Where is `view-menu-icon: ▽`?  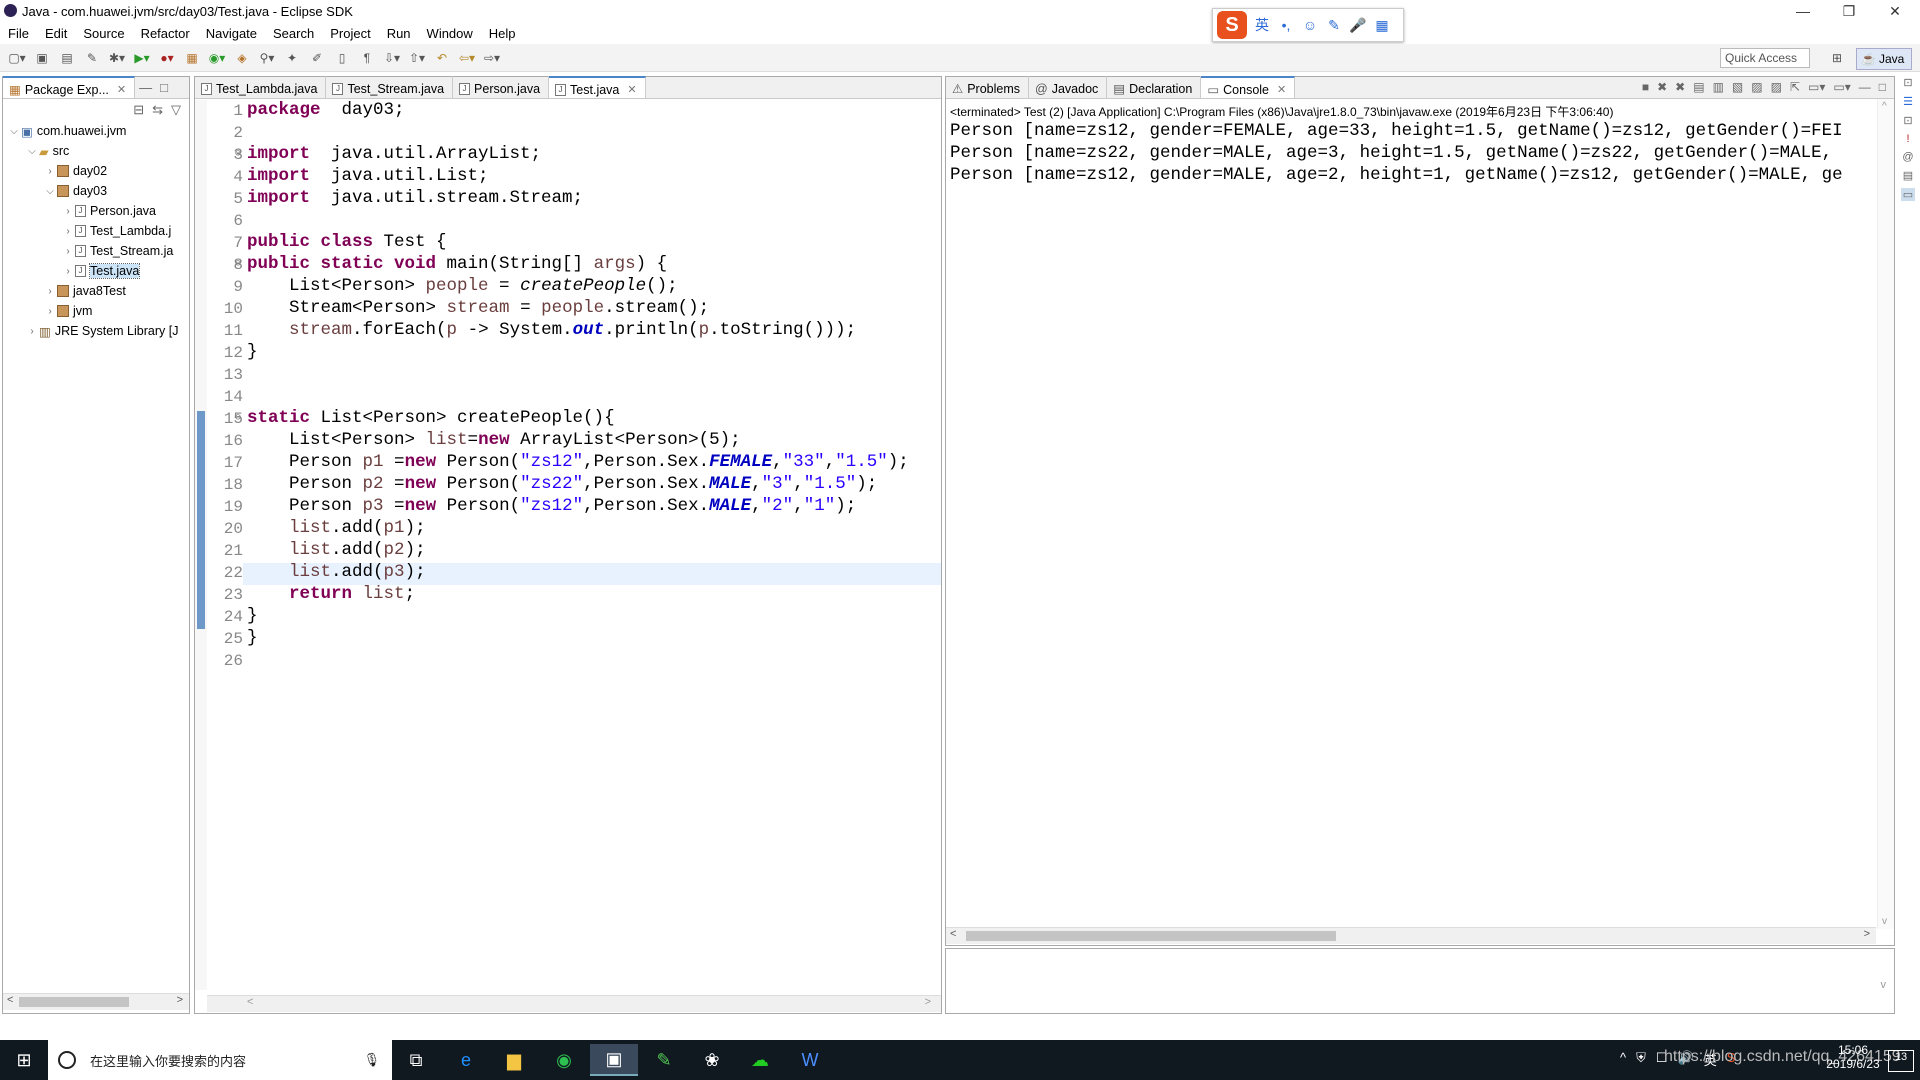
view-menu-icon: ▽ is located at coordinates (176, 110).